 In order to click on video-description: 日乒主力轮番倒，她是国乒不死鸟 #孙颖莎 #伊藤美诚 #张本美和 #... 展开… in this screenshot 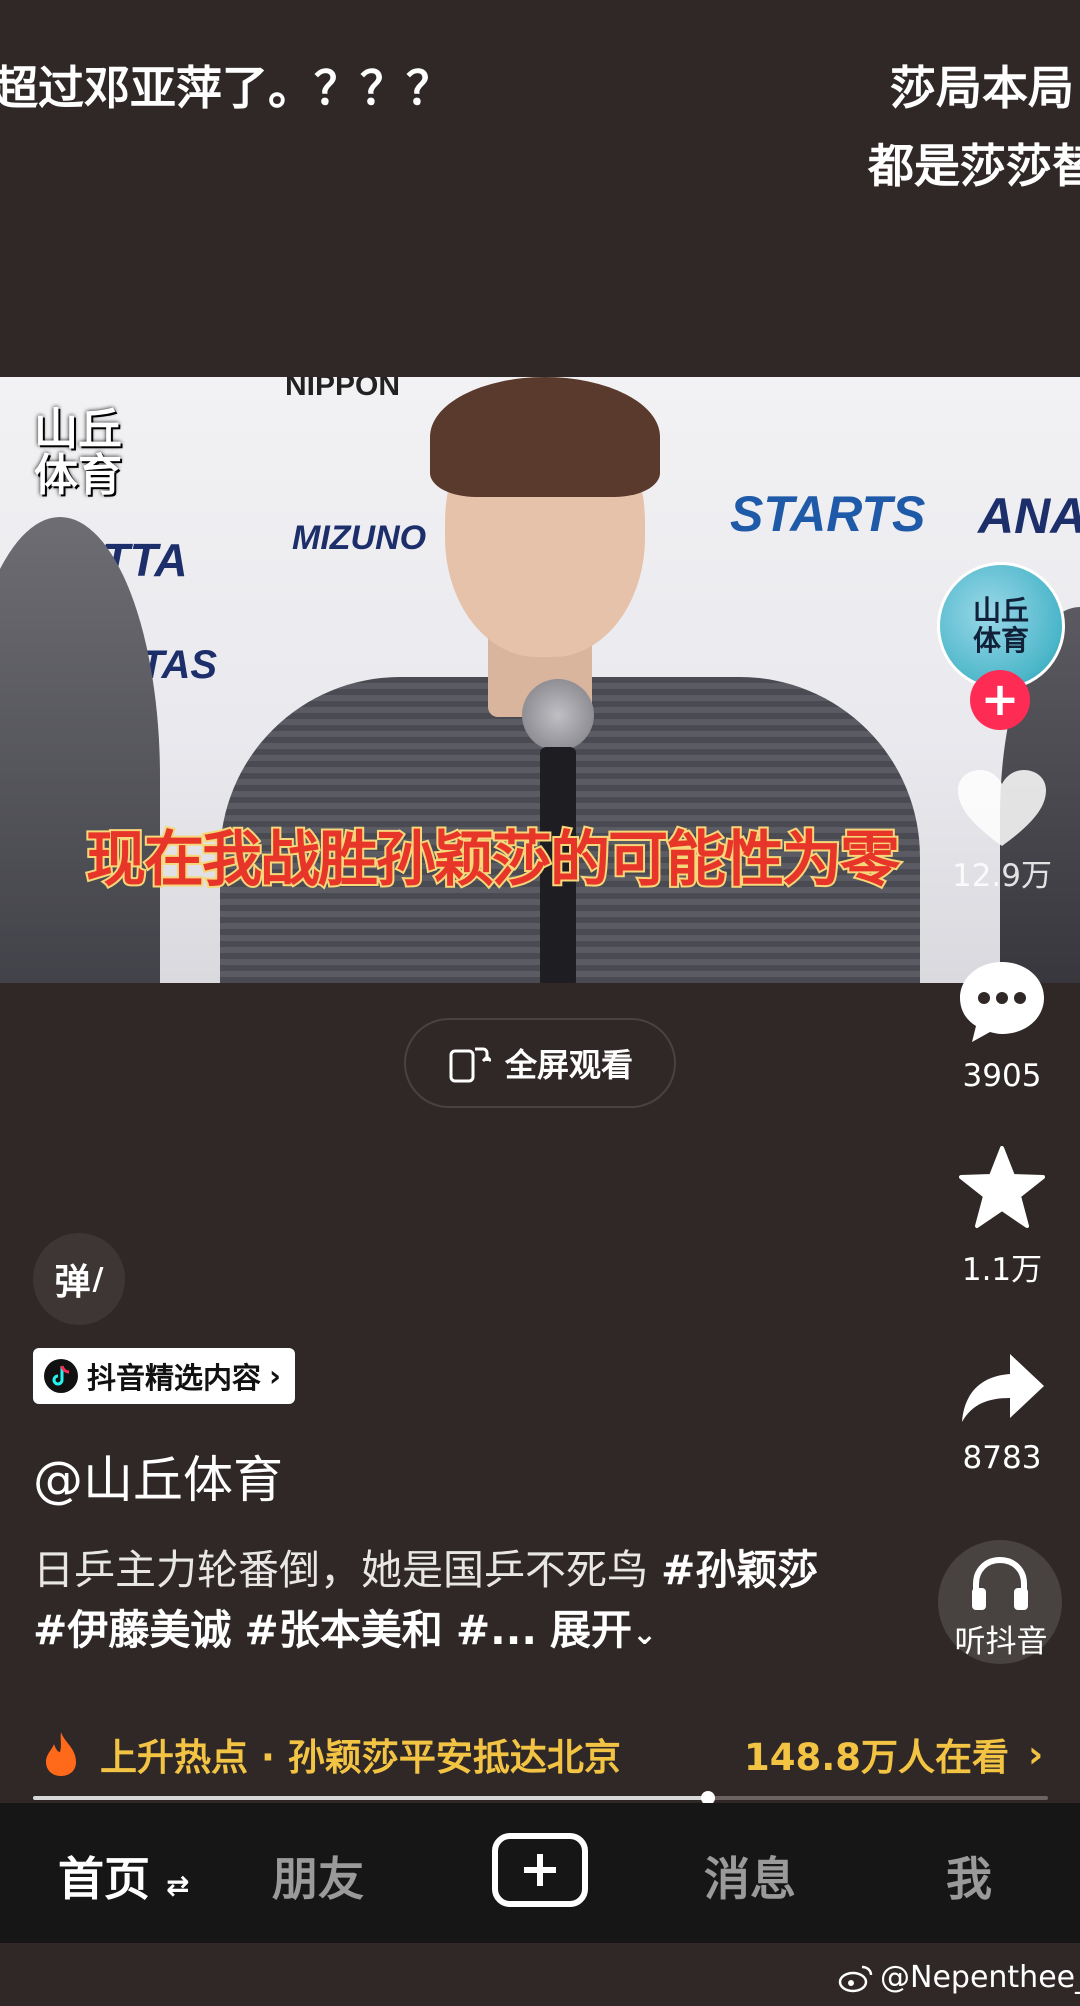, I will do `click(433, 1602)`.